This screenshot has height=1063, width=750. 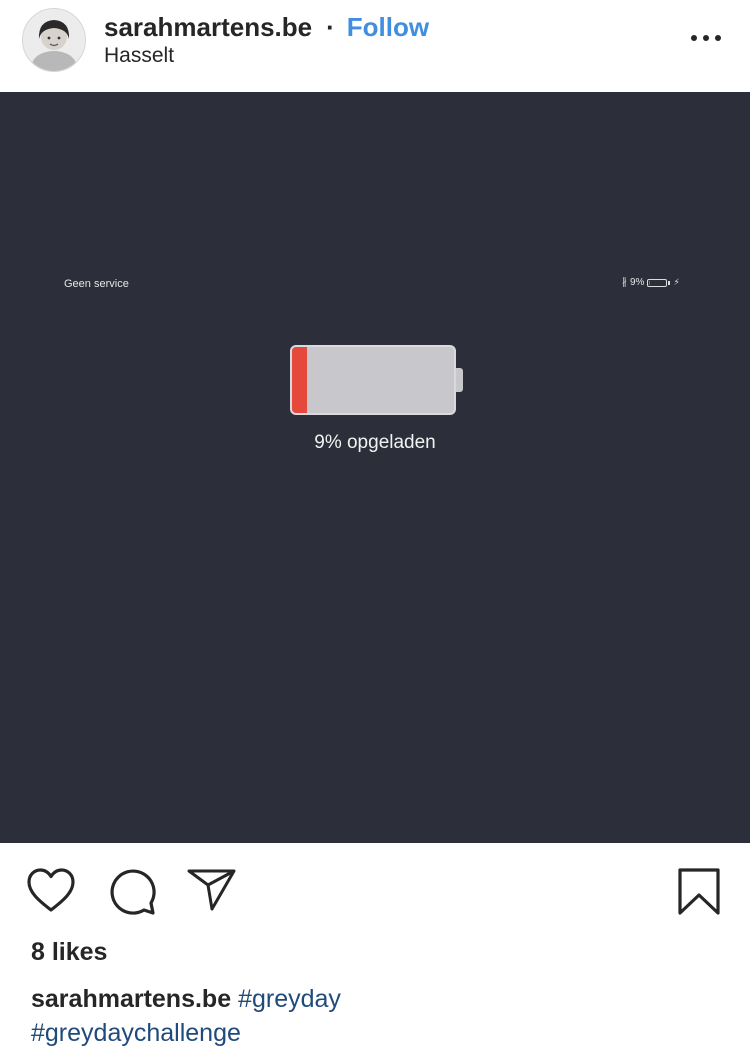 What do you see at coordinates (212, 892) in the screenshot?
I see `paper-plane-icon` at bounding box center [212, 892].